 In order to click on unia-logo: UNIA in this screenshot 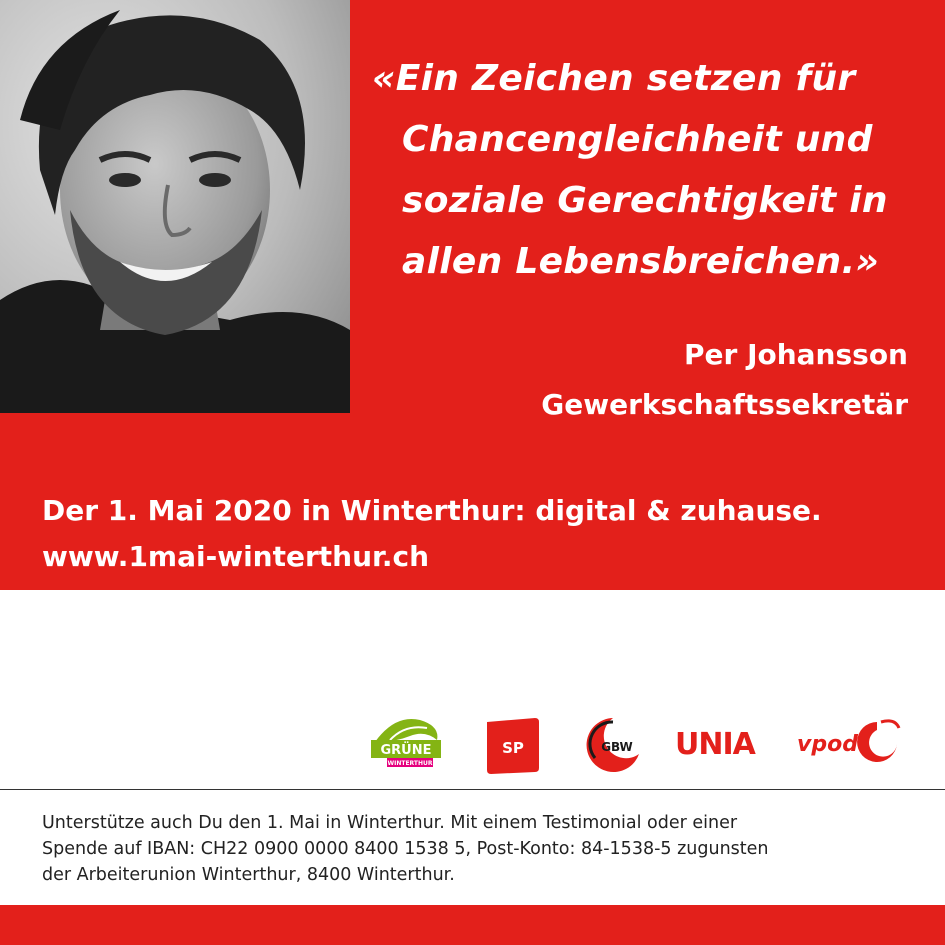, I will do `click(723, 742)`.